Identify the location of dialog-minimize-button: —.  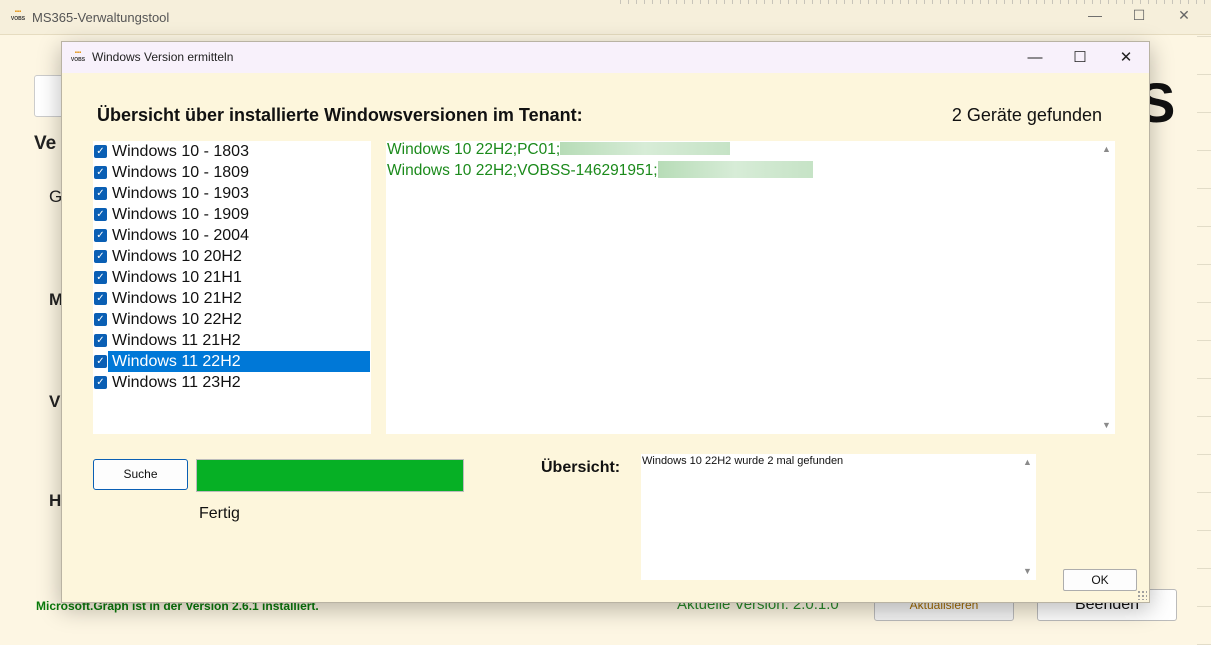
(1035, 57).